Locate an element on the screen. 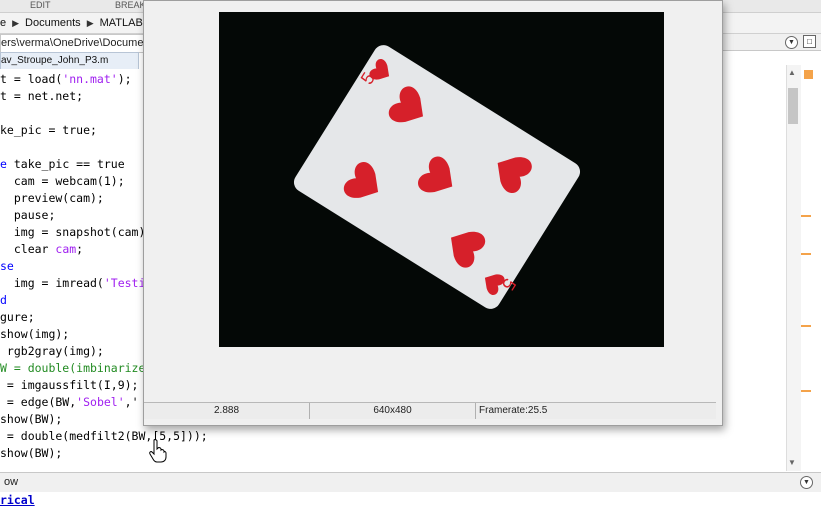 Image resolution: width=821 pixels, height=509 pixels. scroll-down-icon: ▼ is located at coordinates (792, 462).